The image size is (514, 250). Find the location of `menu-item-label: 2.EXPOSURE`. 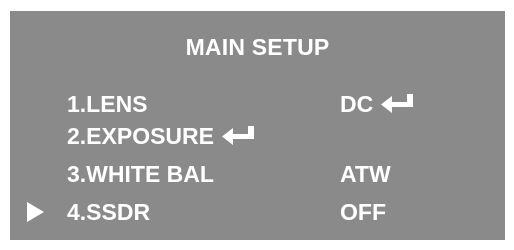

menu-item-label: 2.EXPOSURE is located at coordinates (161, 136).